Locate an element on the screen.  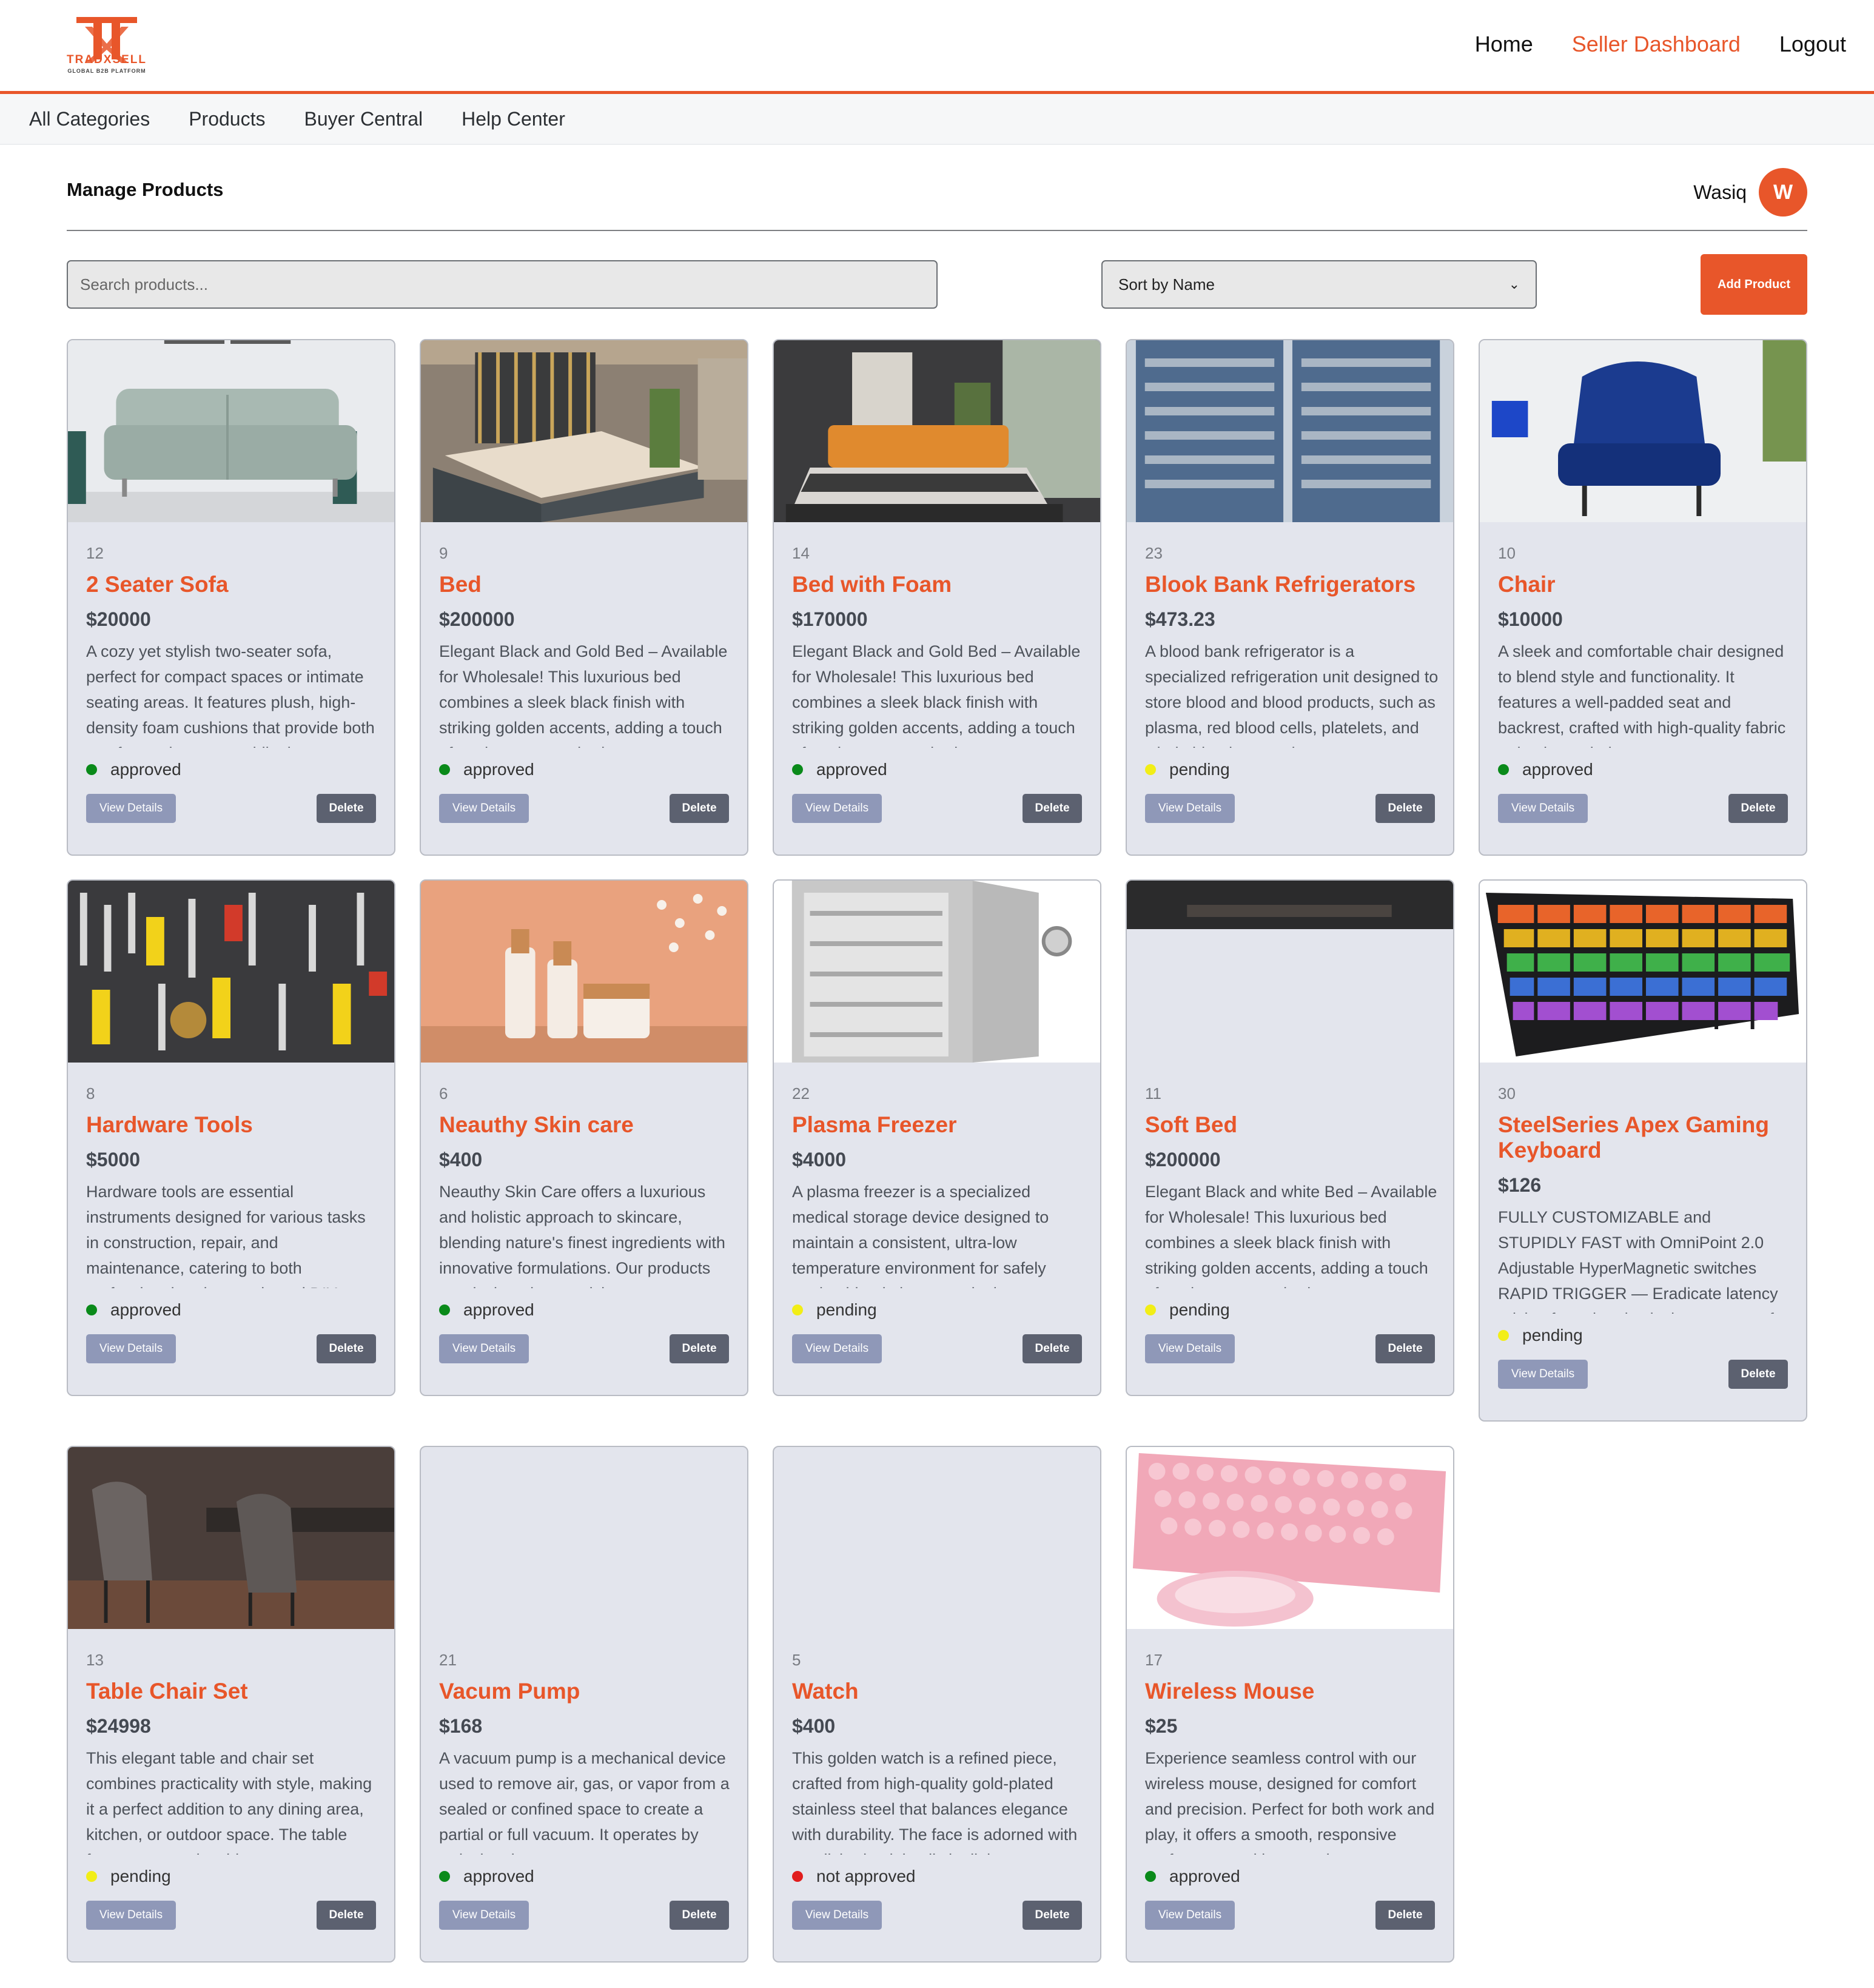
product-id: 5 is located at coordinates (797, 1660).